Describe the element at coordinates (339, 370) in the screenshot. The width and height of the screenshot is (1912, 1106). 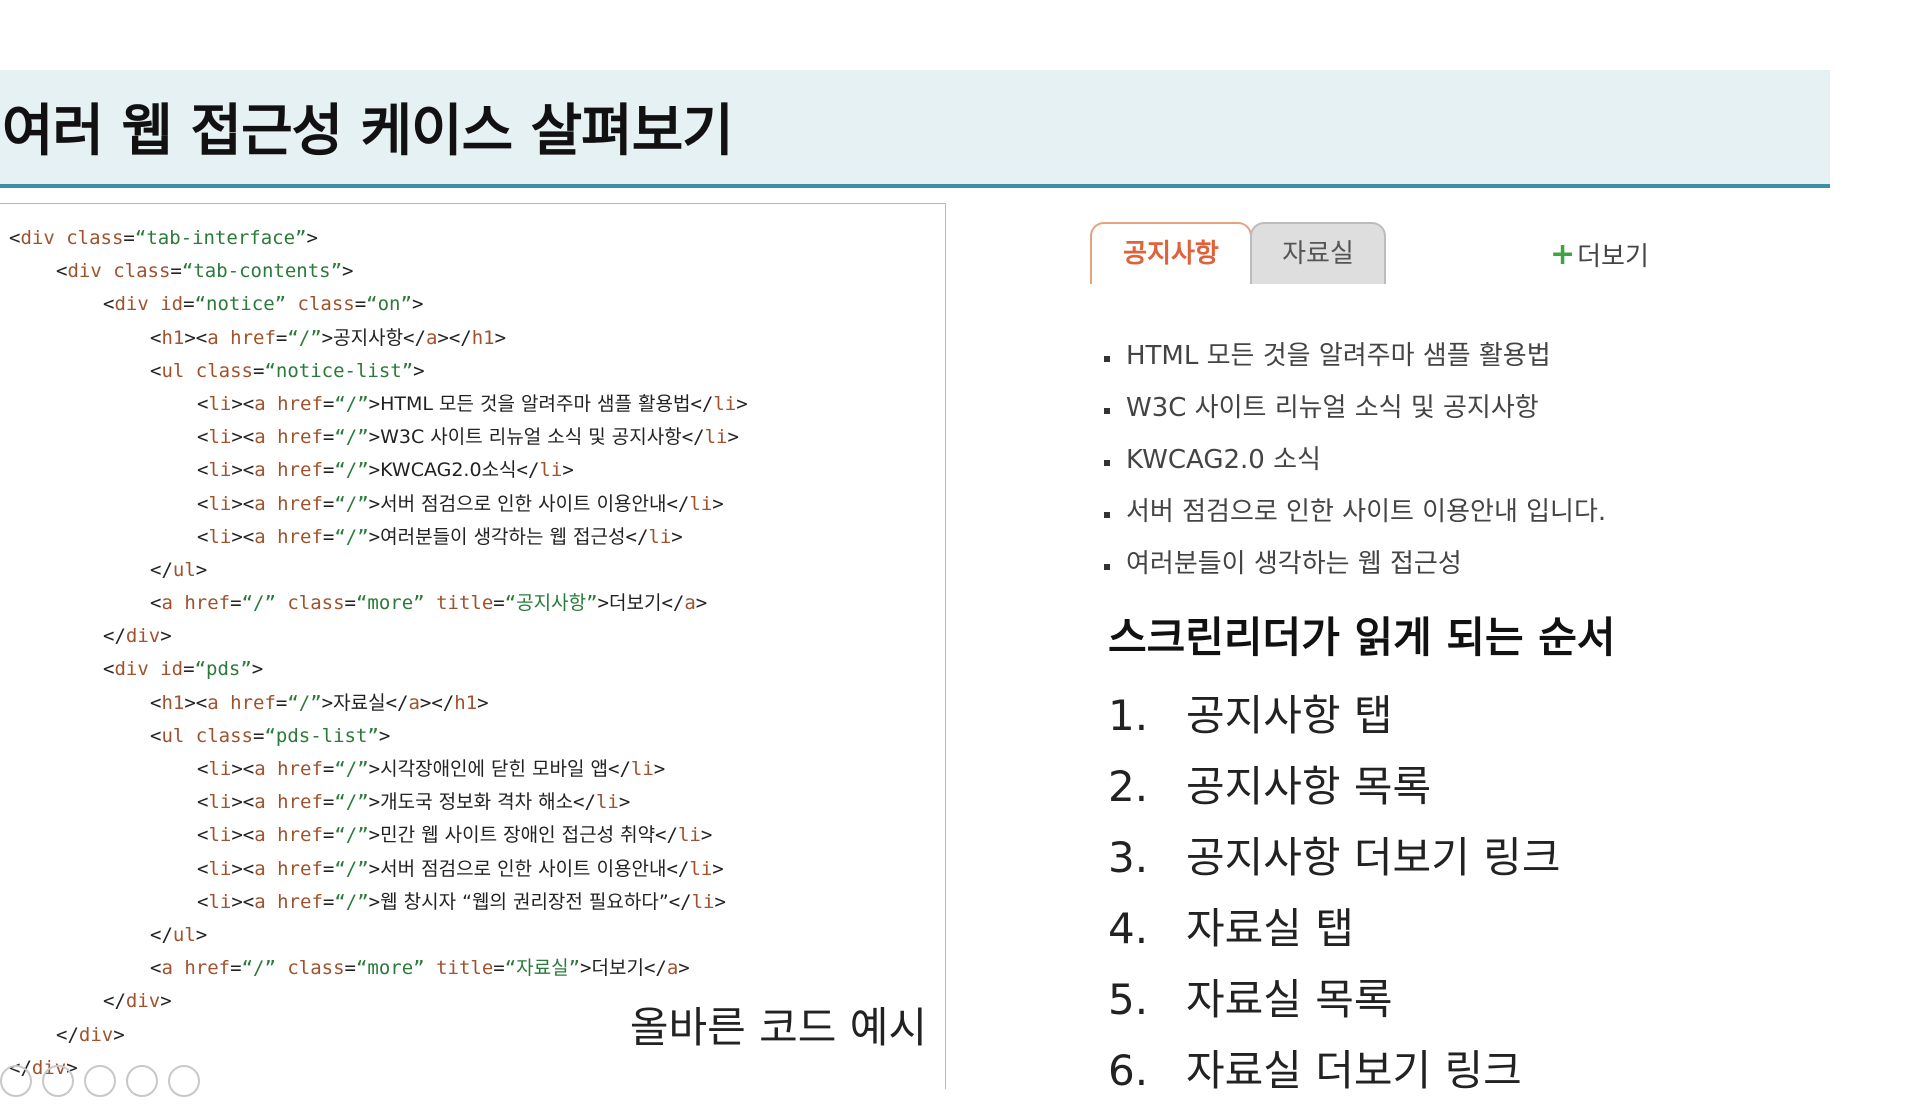
I see `code-token: “notice-list”` at that location.